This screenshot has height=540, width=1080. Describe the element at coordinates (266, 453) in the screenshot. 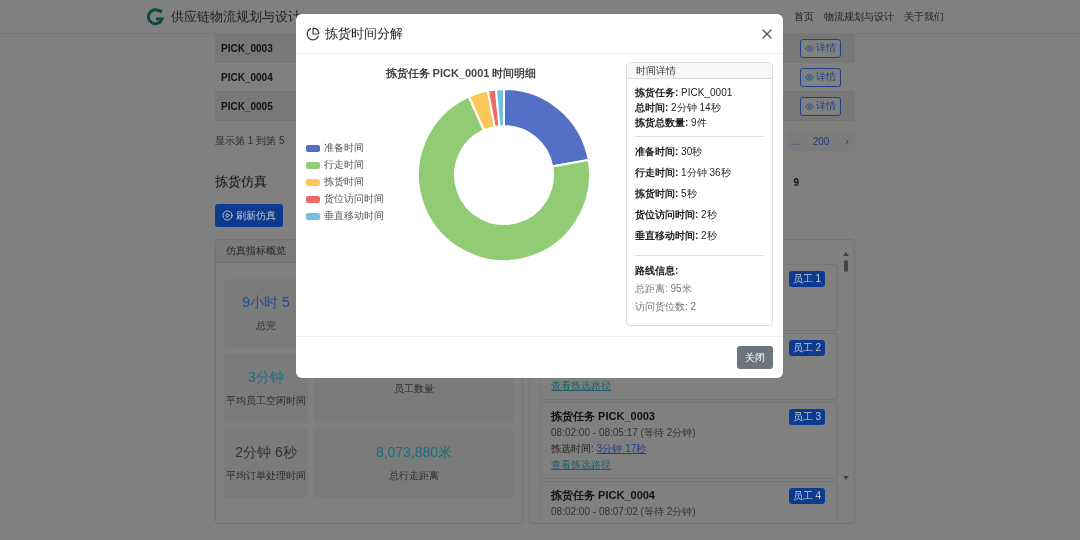

I see `stat-value: 2分钟 6秒` at that location.